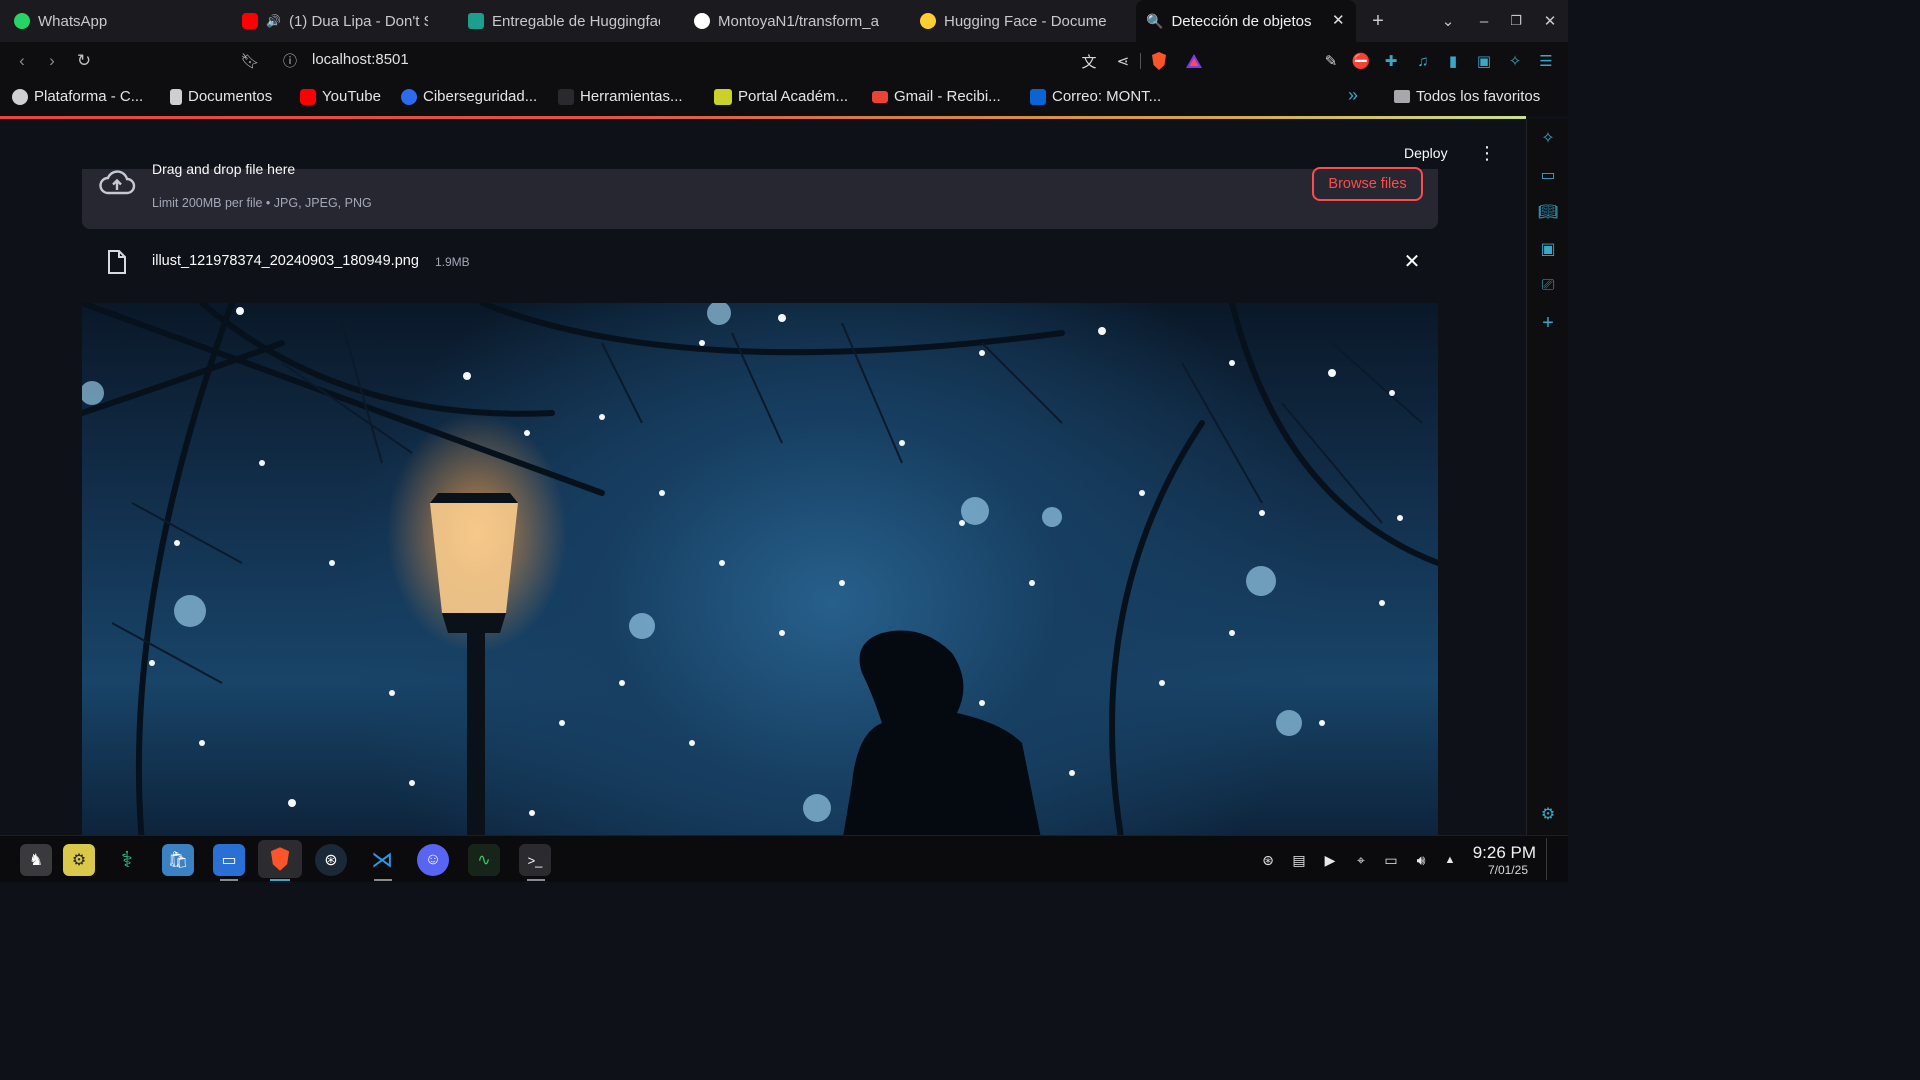  Describe the element at coordinates (1501, 853) in the screenshot. I see `clock-time: 9:26 PM` at that location.